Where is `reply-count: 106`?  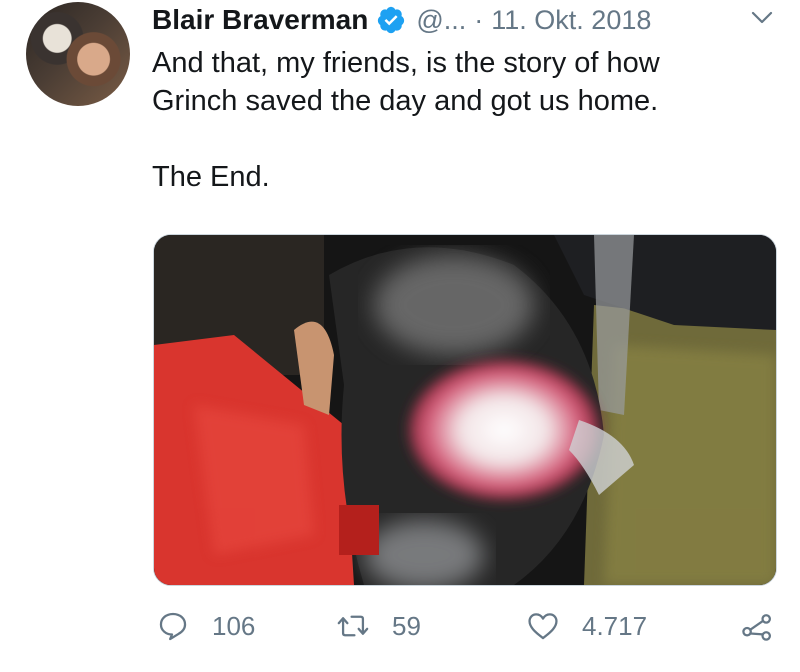
reply-count: 106 is located at coordinates (234, 625).